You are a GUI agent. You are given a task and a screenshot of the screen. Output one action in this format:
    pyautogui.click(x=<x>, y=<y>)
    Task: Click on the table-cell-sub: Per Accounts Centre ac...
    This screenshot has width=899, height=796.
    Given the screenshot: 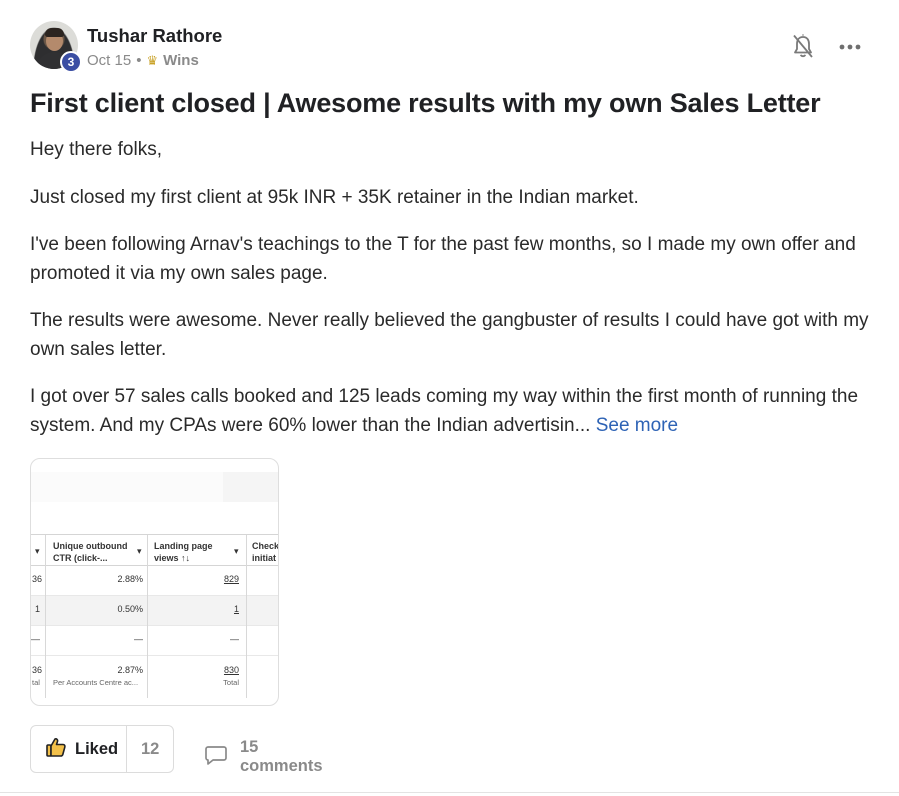 What is the action you would take?
    pyautogui.click(x=96, y=682)
    